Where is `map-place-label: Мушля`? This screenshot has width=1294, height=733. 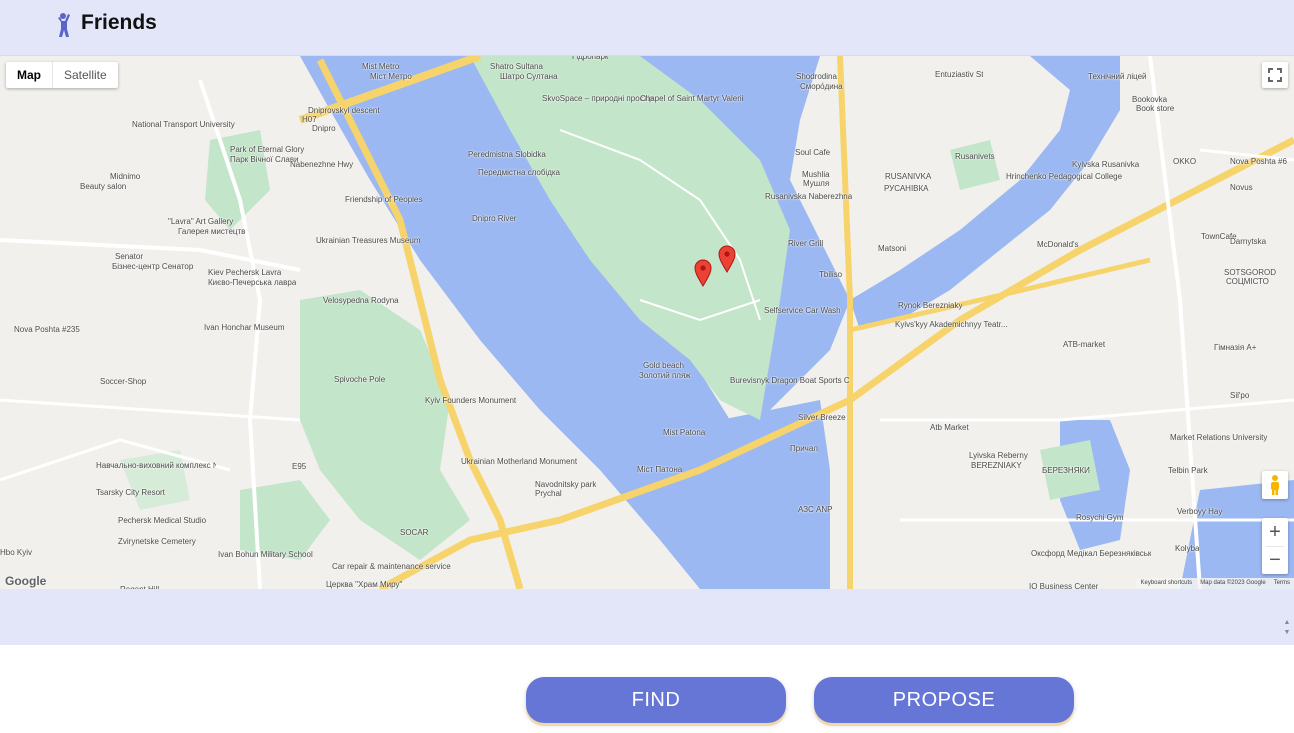
map-place-label: Мушля is located at coordinates (816, 183).